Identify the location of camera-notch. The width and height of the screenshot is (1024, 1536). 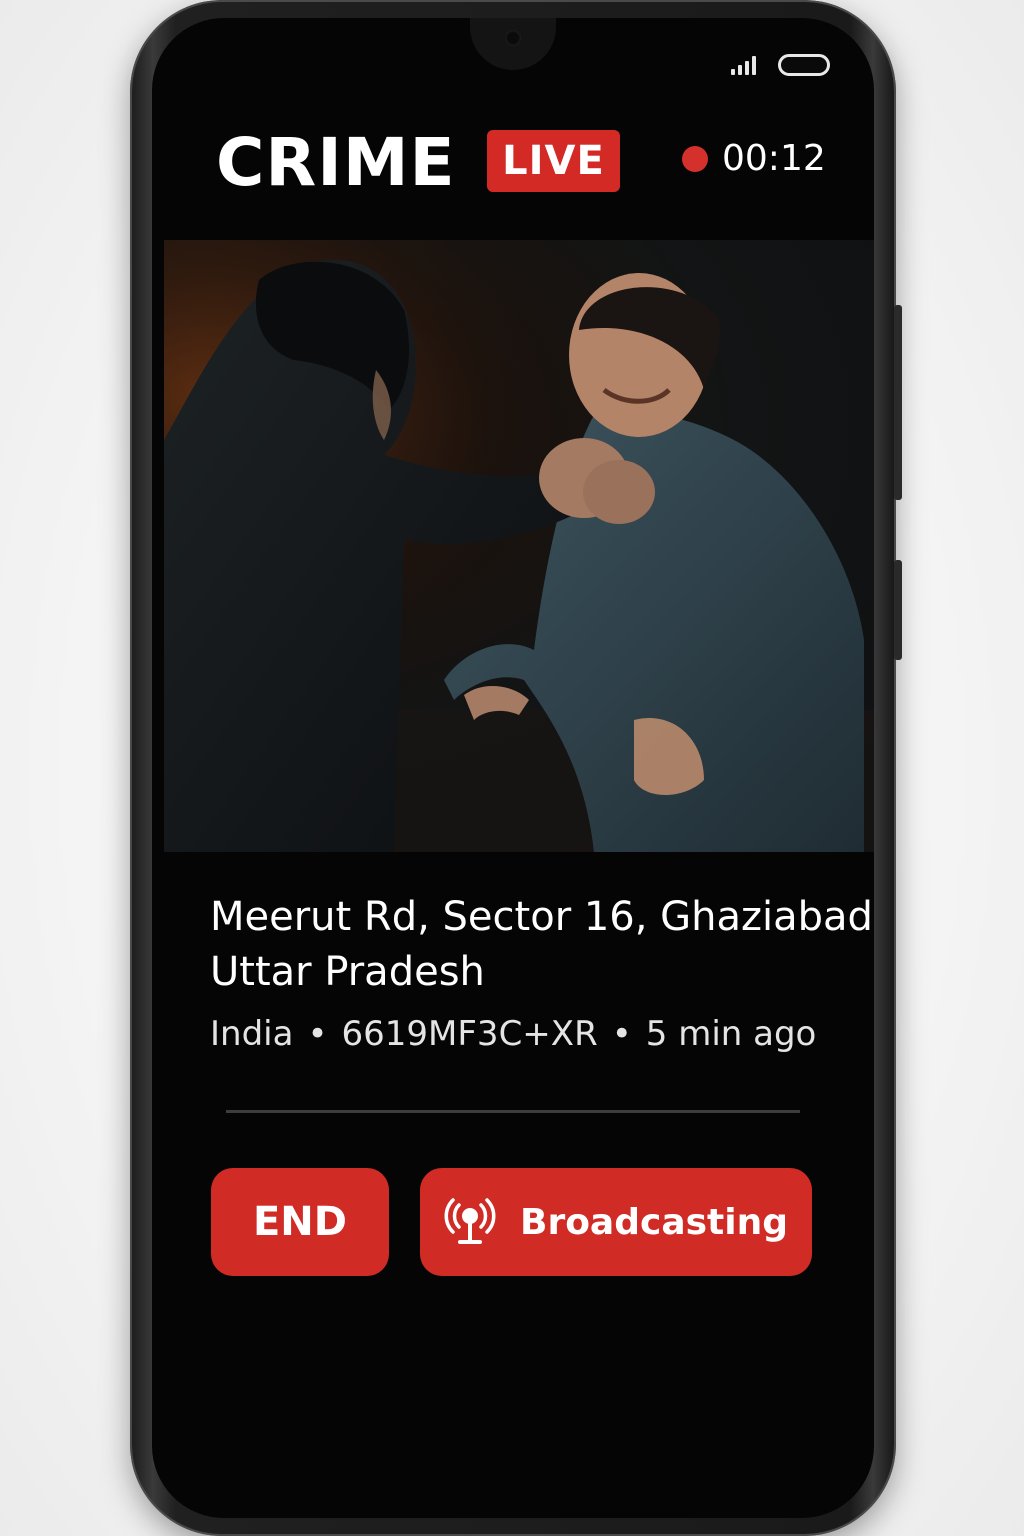
(513, 44).